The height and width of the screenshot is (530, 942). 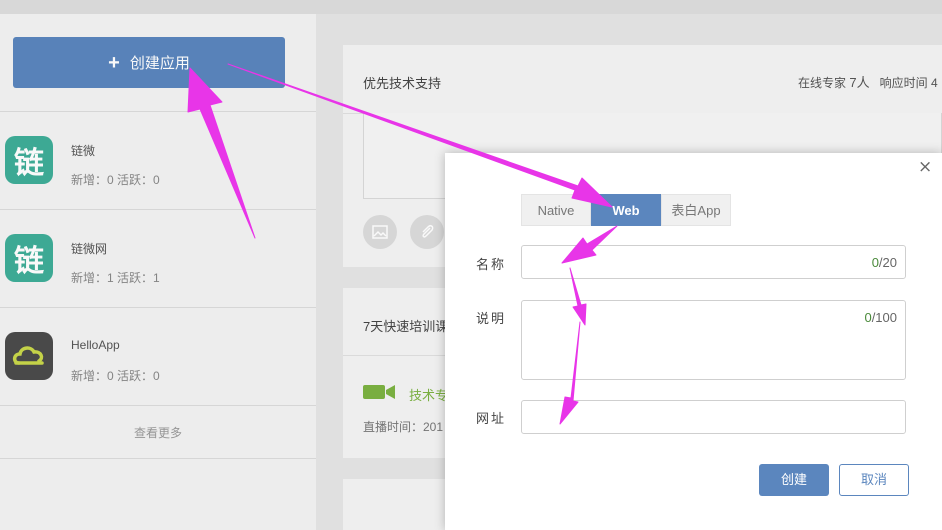 What do you see at coordinates (491, 418) in the screenshot?
I see `url-label: 网址` at bounding box center [491, 418].